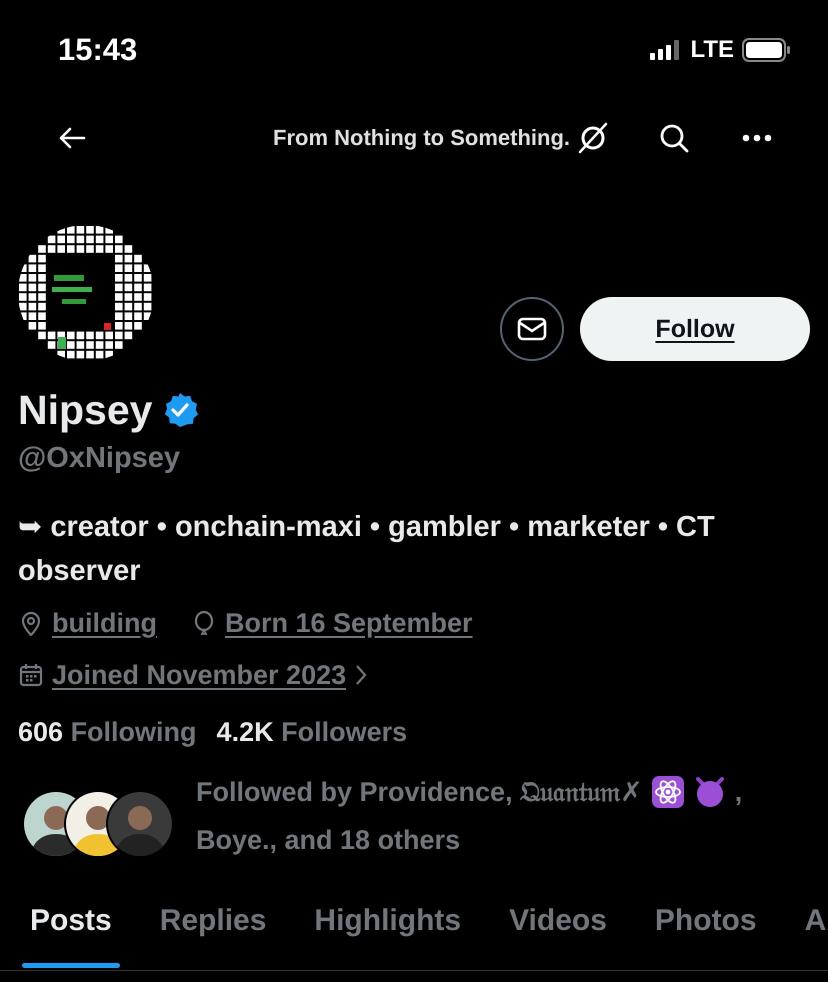 This screenshot has height=982, width=828. Describe the element at coordinates (419, 792) in the screenshot. I see `followed-by-text: Followed by Providence, 𝔔𝔲𝔞𝔫𝔱𝔲𝔪✗` at that location.